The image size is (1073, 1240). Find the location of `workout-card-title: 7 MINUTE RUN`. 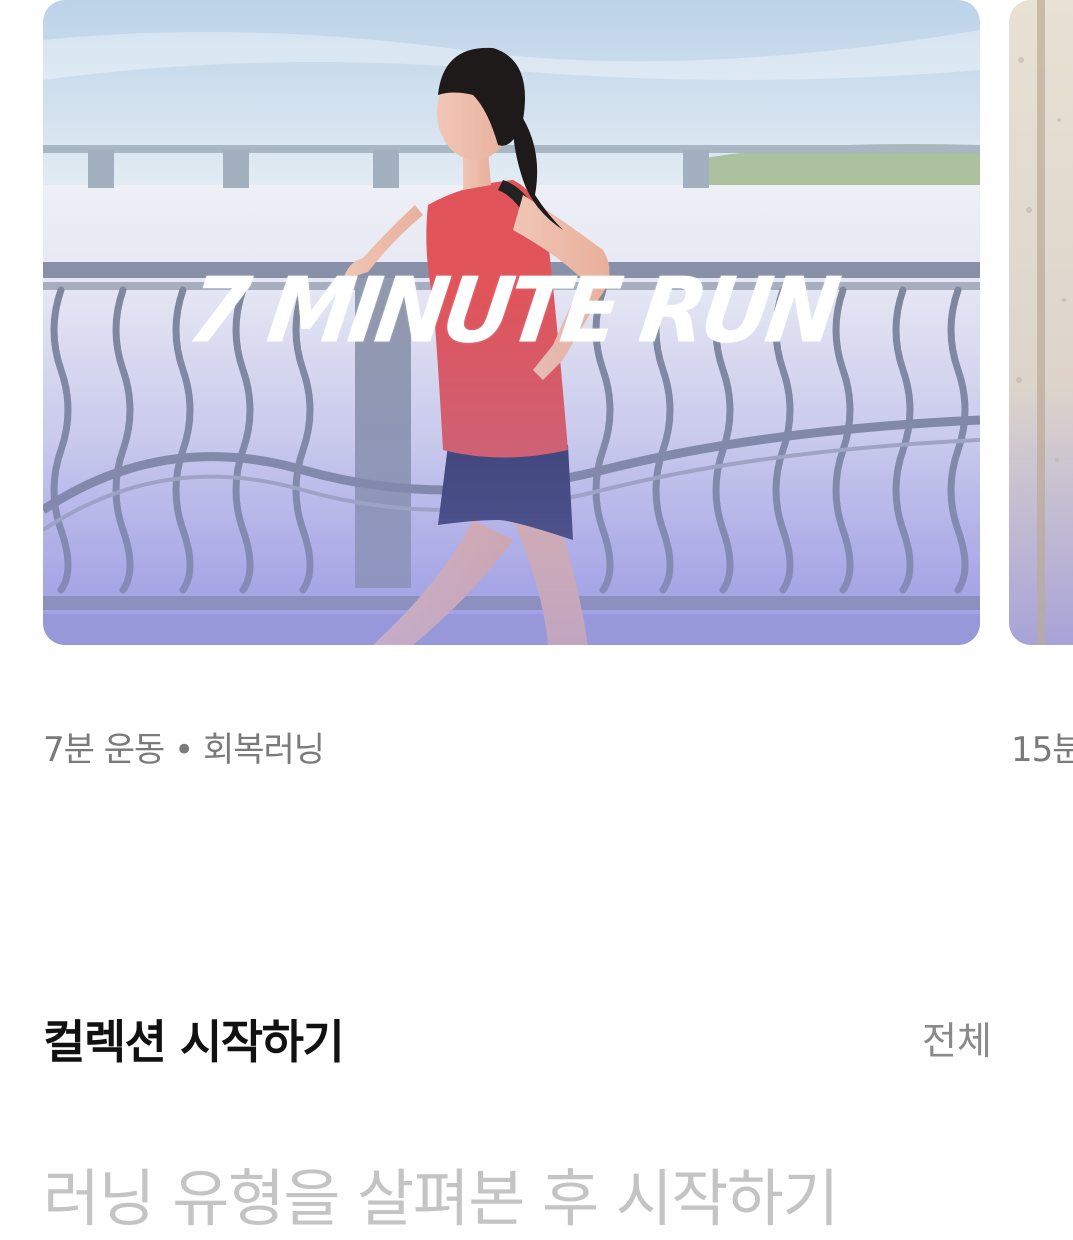

workout-card-title: 7 MINUTE RUN is located at coordinates (511, 311).